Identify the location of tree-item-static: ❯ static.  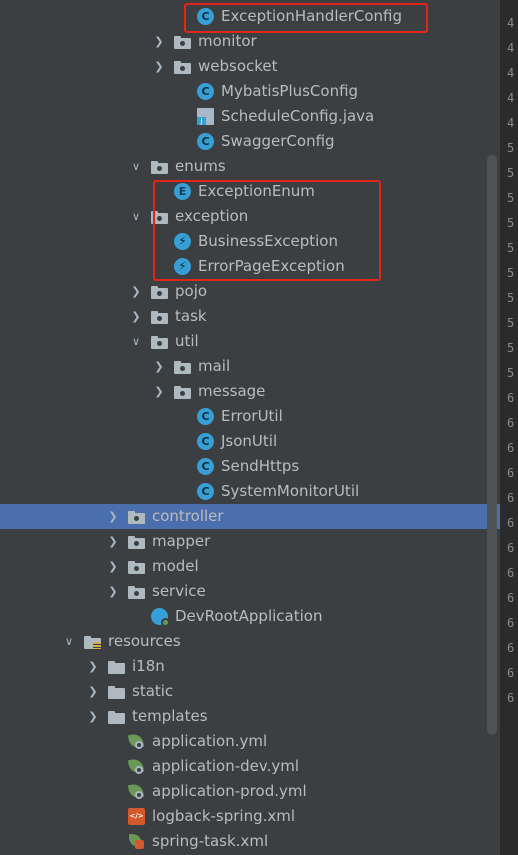
(250, 691).